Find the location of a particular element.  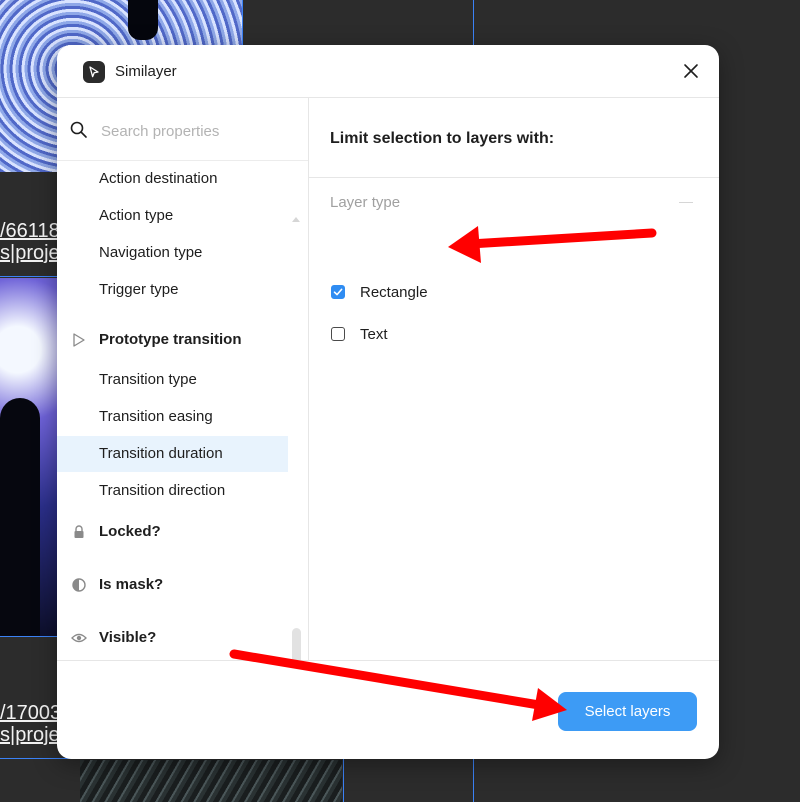

scroll-up-arrow-icon is located at coordinates (296, 219).